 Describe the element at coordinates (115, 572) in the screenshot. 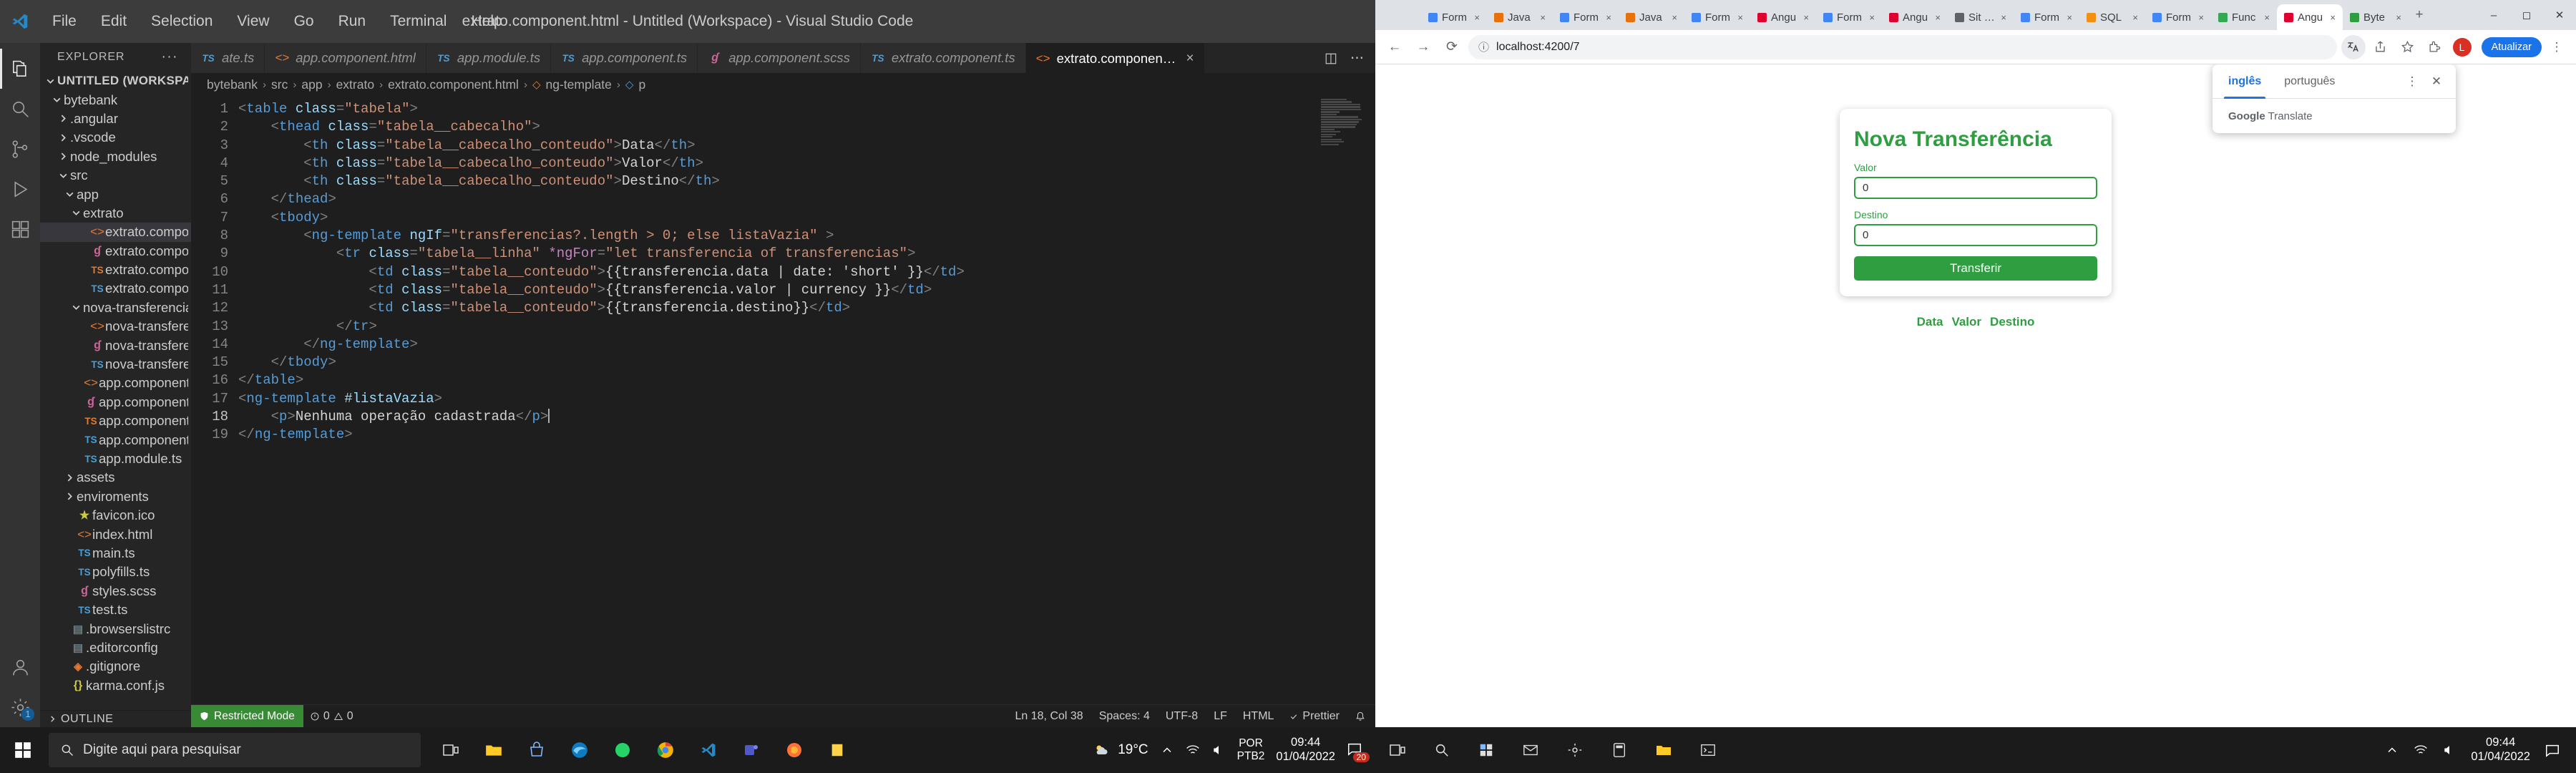

I see `tree-file-item: TS polyfills.ts` at that location.